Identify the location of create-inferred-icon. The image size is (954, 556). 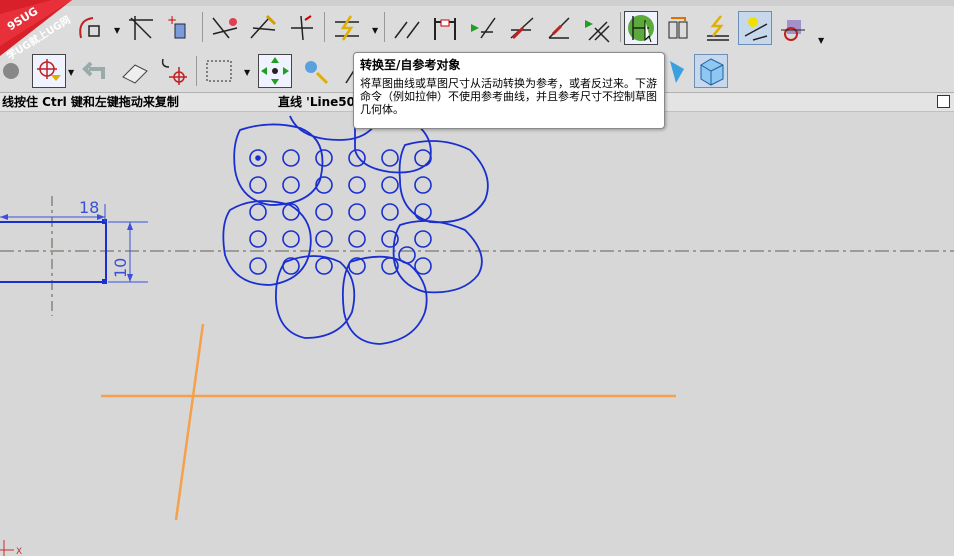
(756, 29).